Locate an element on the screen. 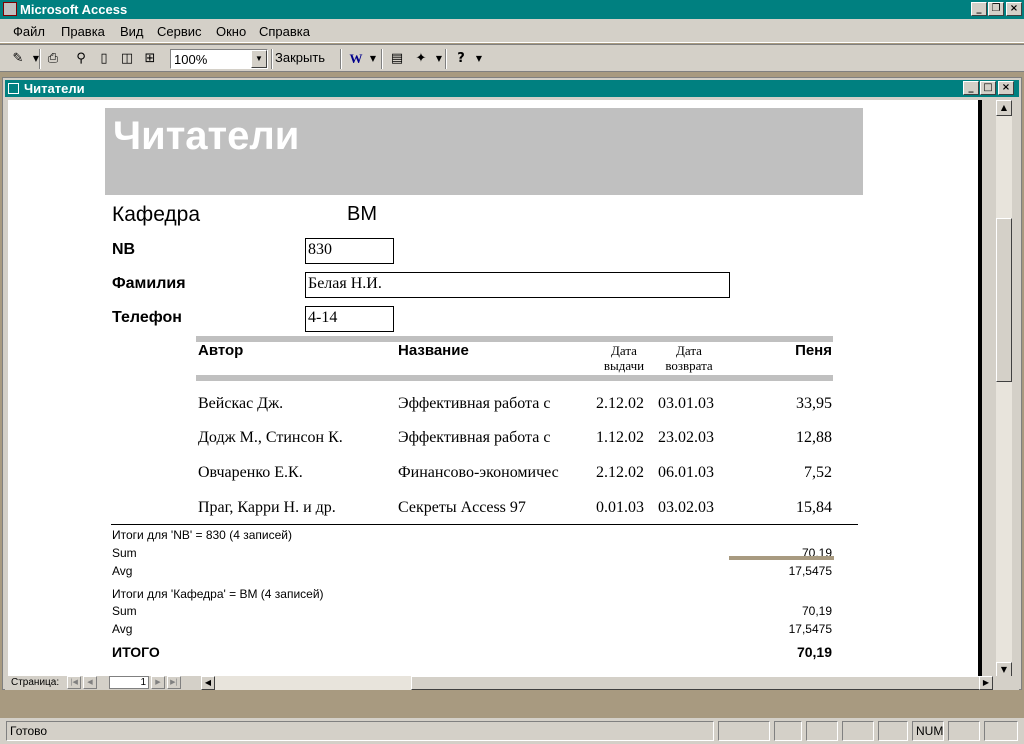  zoom-select: 100% ▼ is located at coordinates (219, 59).